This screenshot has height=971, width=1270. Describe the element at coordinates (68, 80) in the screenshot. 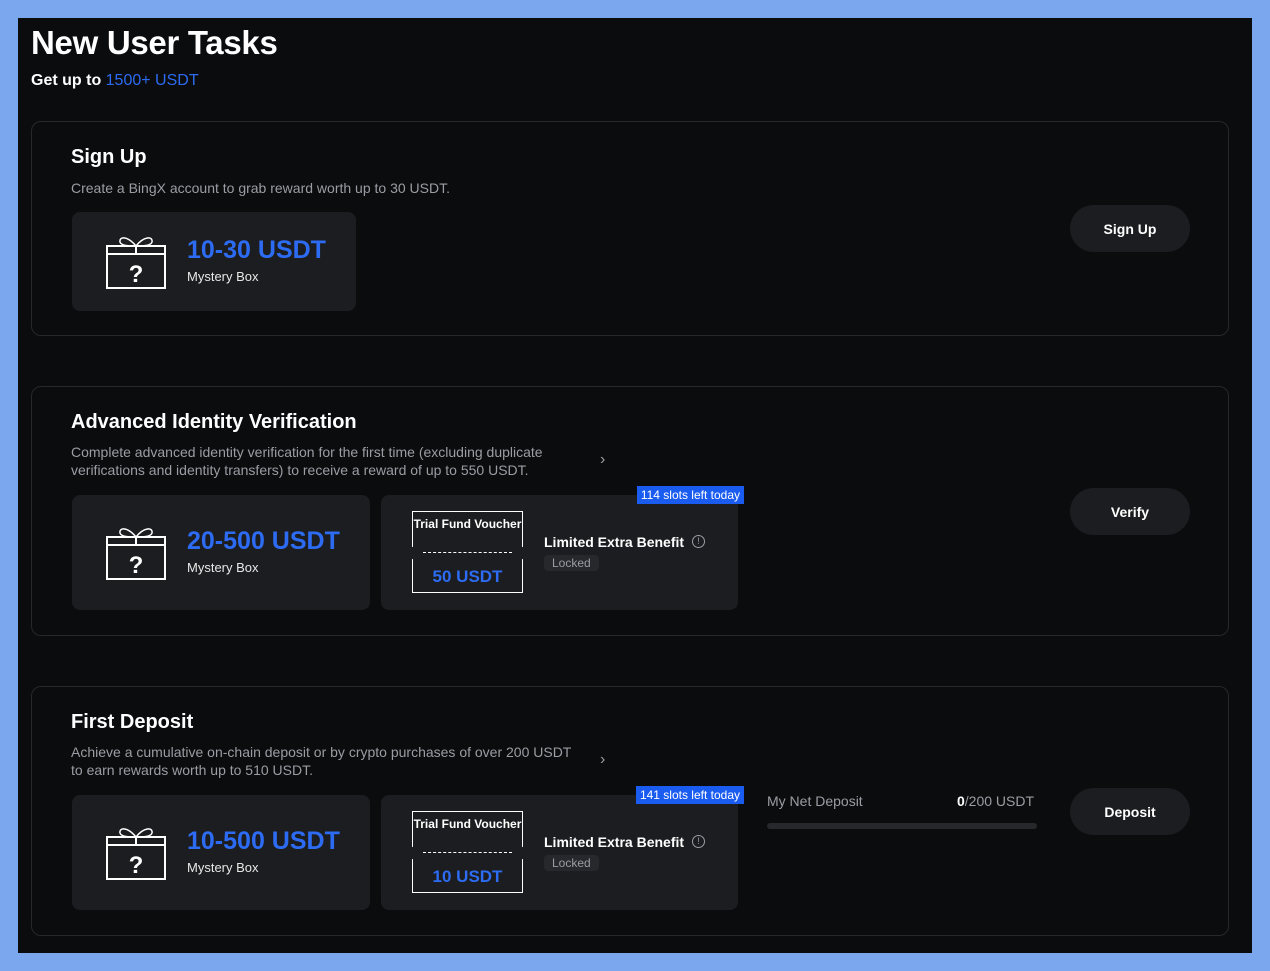

I see `subtitle-prefix: Get up to` at that location.